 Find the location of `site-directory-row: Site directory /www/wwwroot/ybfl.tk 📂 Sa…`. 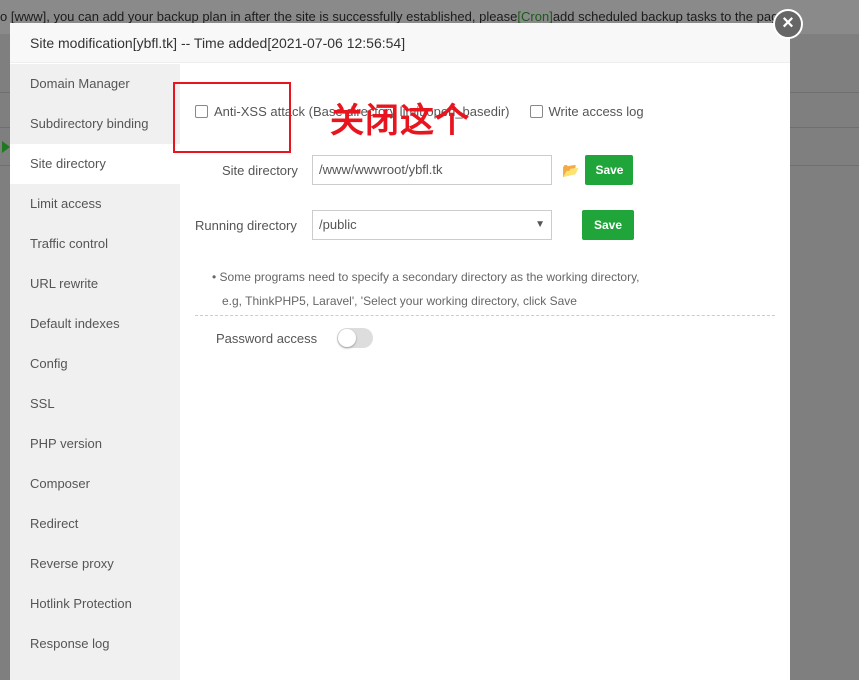

site-directory-row: Site directory /www/wwwroot/ybfl.tk 📂 Sa… is located at coordinates (428, 170).